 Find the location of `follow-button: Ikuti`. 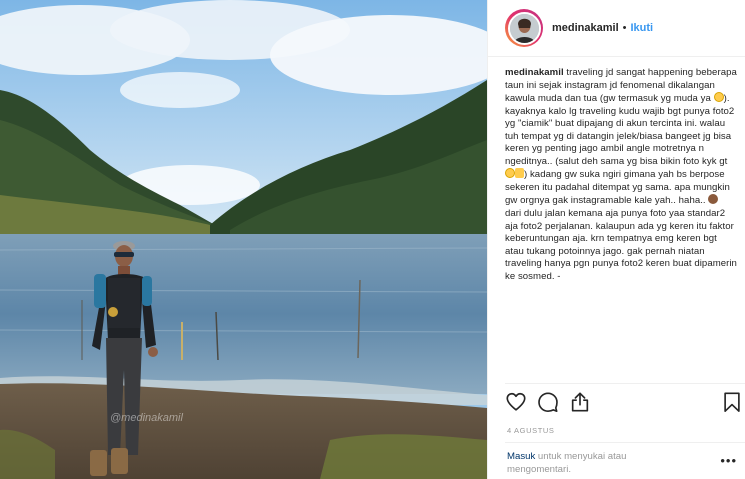

follow-button: Ikuti is located at coordinates (642, 28).